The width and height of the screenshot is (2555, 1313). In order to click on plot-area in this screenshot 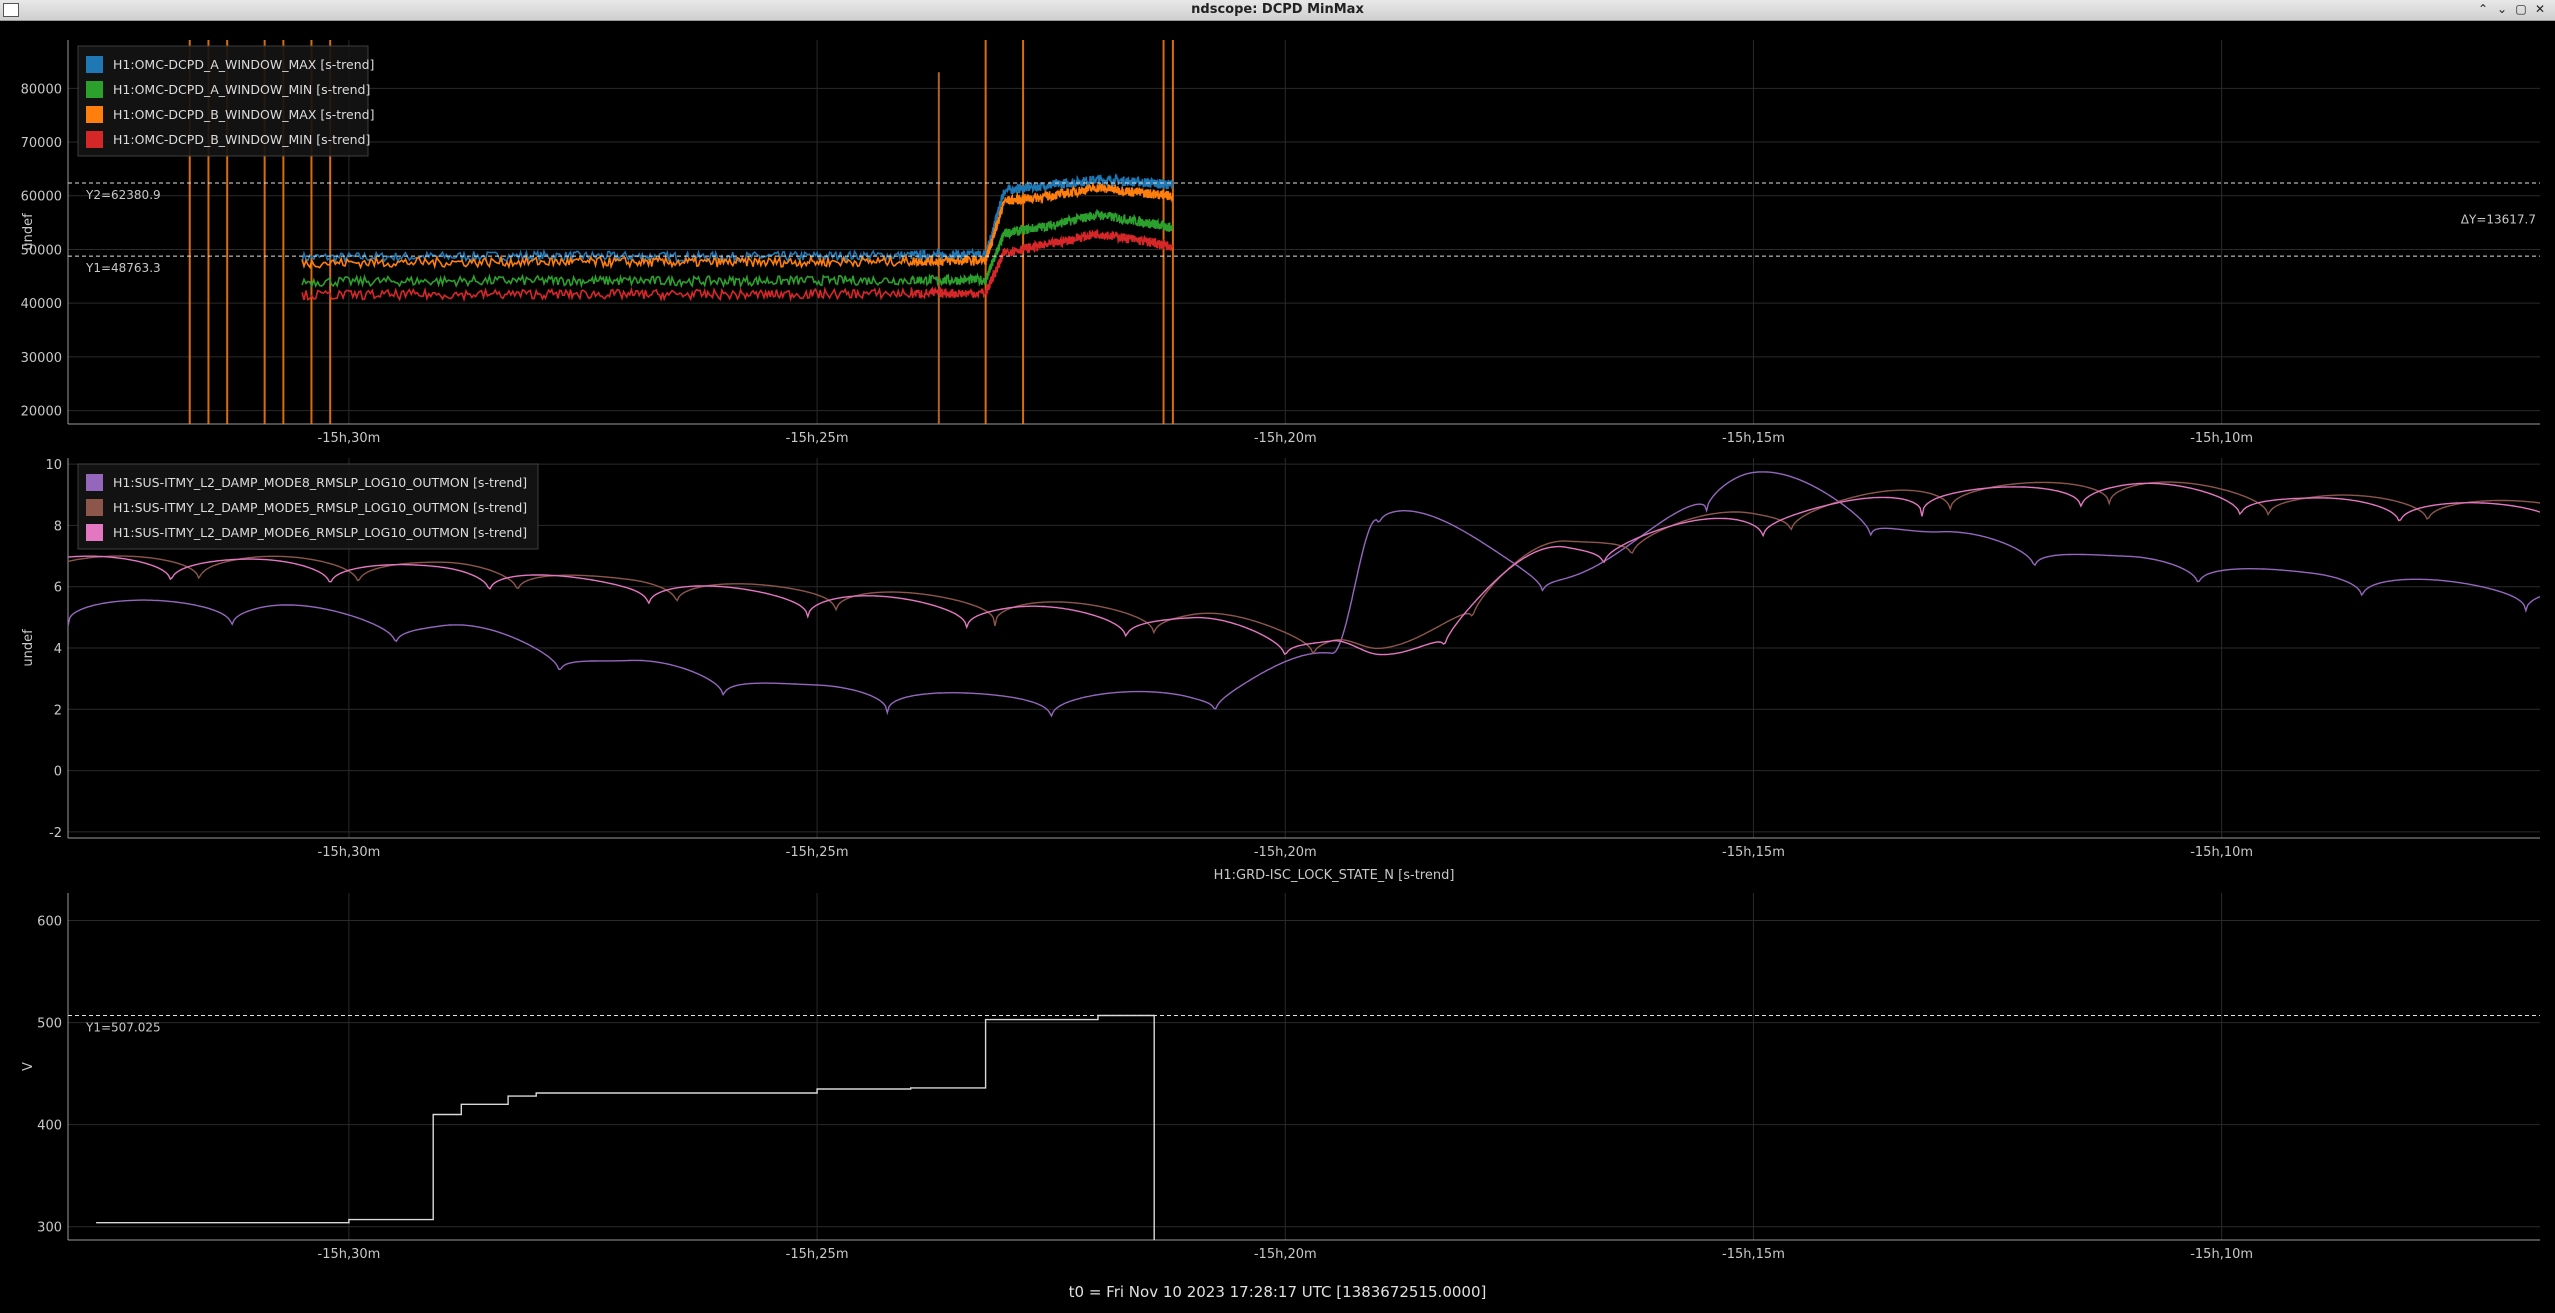, I will do `click(625, 1127)`.